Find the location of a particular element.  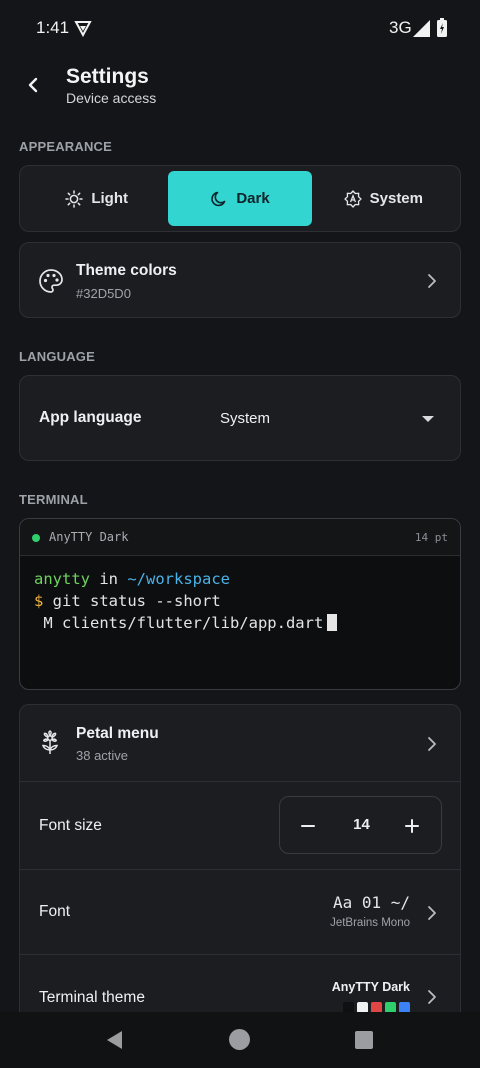

section-label-appearance: APPEARANCE is located at coordinates (66, 146).